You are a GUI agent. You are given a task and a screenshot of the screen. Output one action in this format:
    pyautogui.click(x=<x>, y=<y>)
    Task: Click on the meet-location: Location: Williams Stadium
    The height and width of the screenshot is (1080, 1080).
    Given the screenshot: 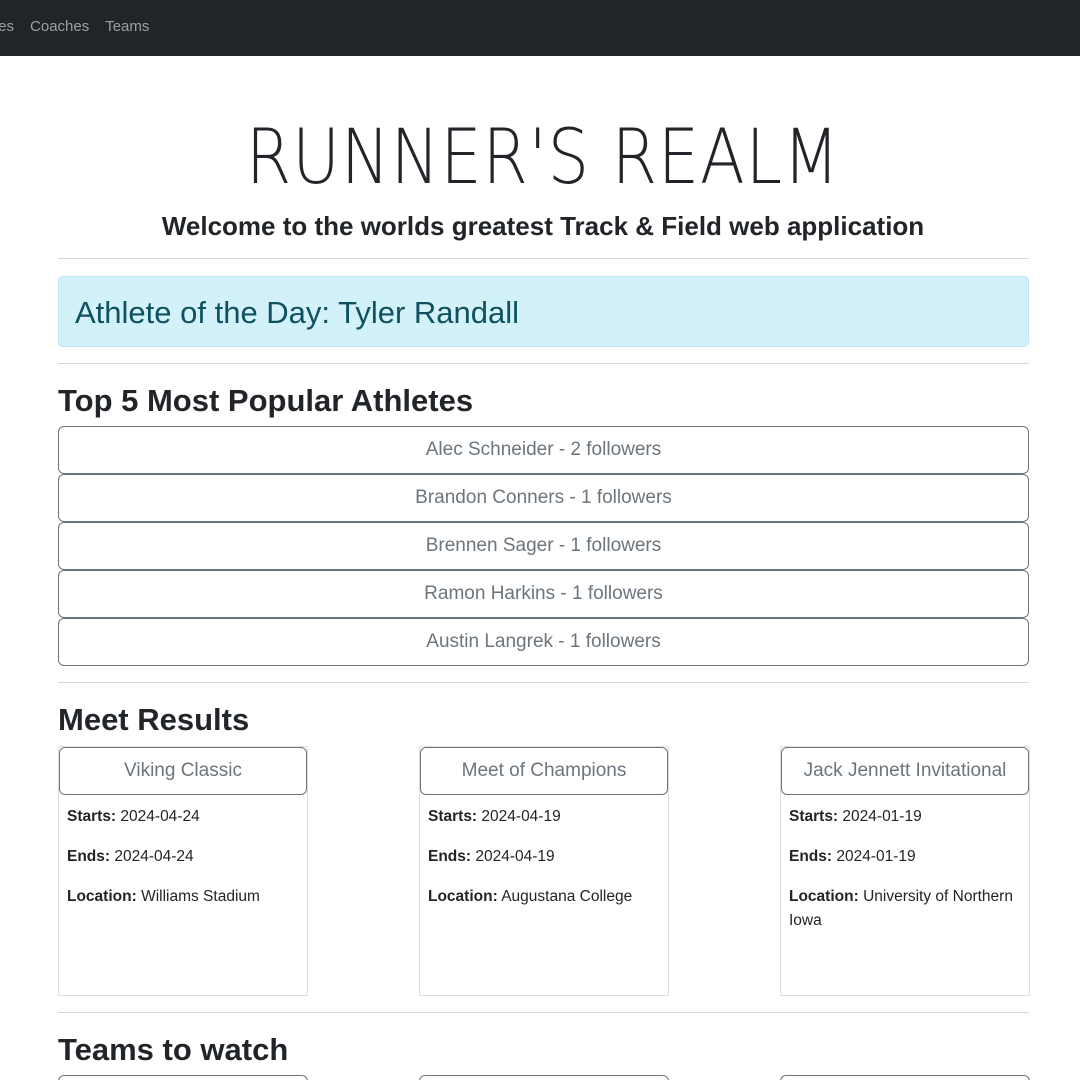 What is the action you would take?
    pyautogui.click(x=184, y=897)
    